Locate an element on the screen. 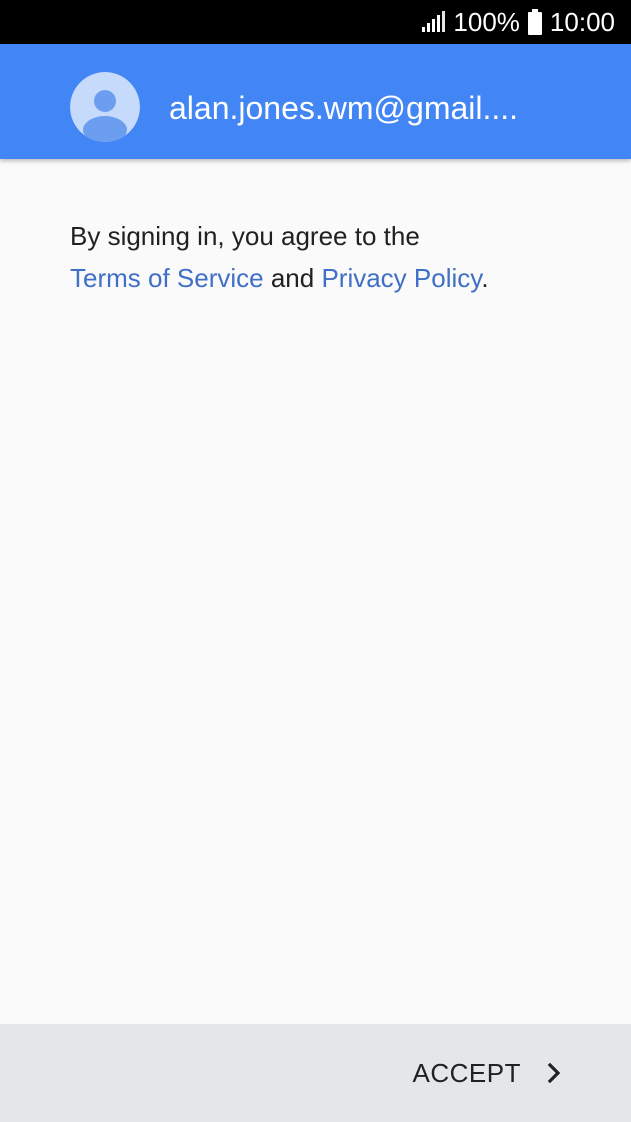 The width and height of the screenshot is (631, 1122). status-bar: 100% 10:00 is located at coordinates (315, 22).